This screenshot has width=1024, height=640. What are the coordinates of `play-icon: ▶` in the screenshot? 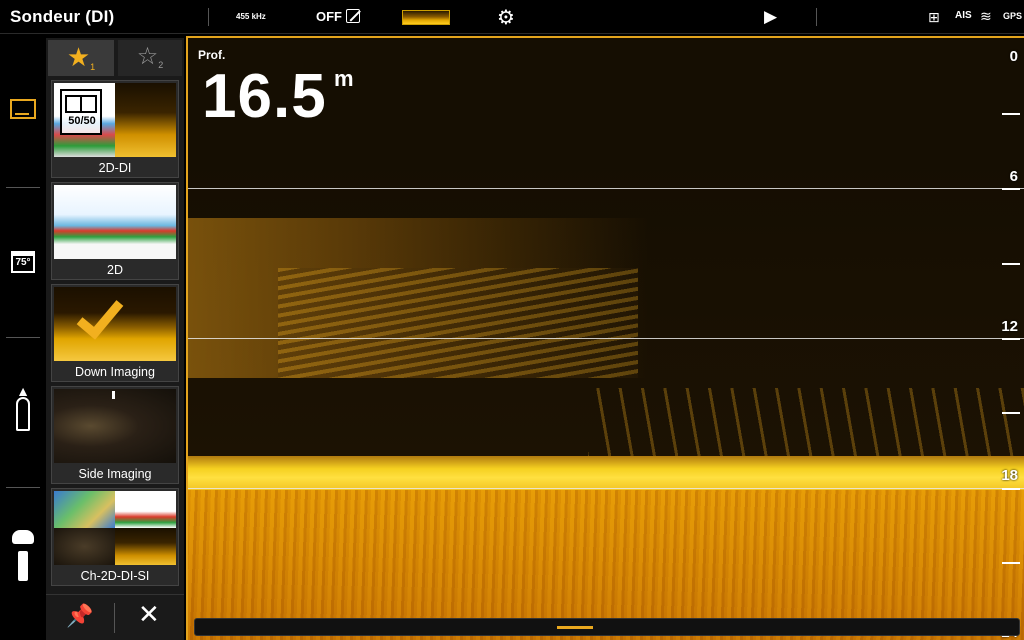 It's located at (770, 17).